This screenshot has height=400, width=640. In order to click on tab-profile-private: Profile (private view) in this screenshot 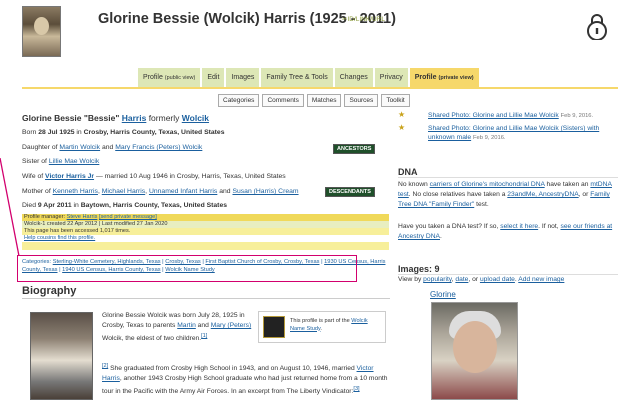, I will do `click(444, 77)`.